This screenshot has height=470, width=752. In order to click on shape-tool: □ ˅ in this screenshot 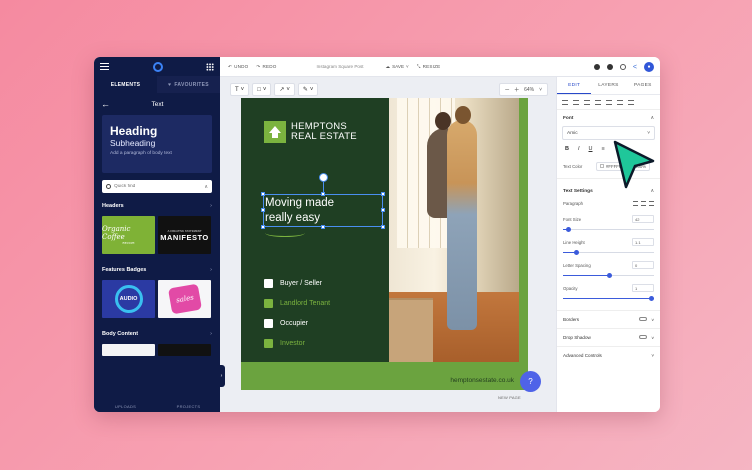, I will do `click(262, 89)`.